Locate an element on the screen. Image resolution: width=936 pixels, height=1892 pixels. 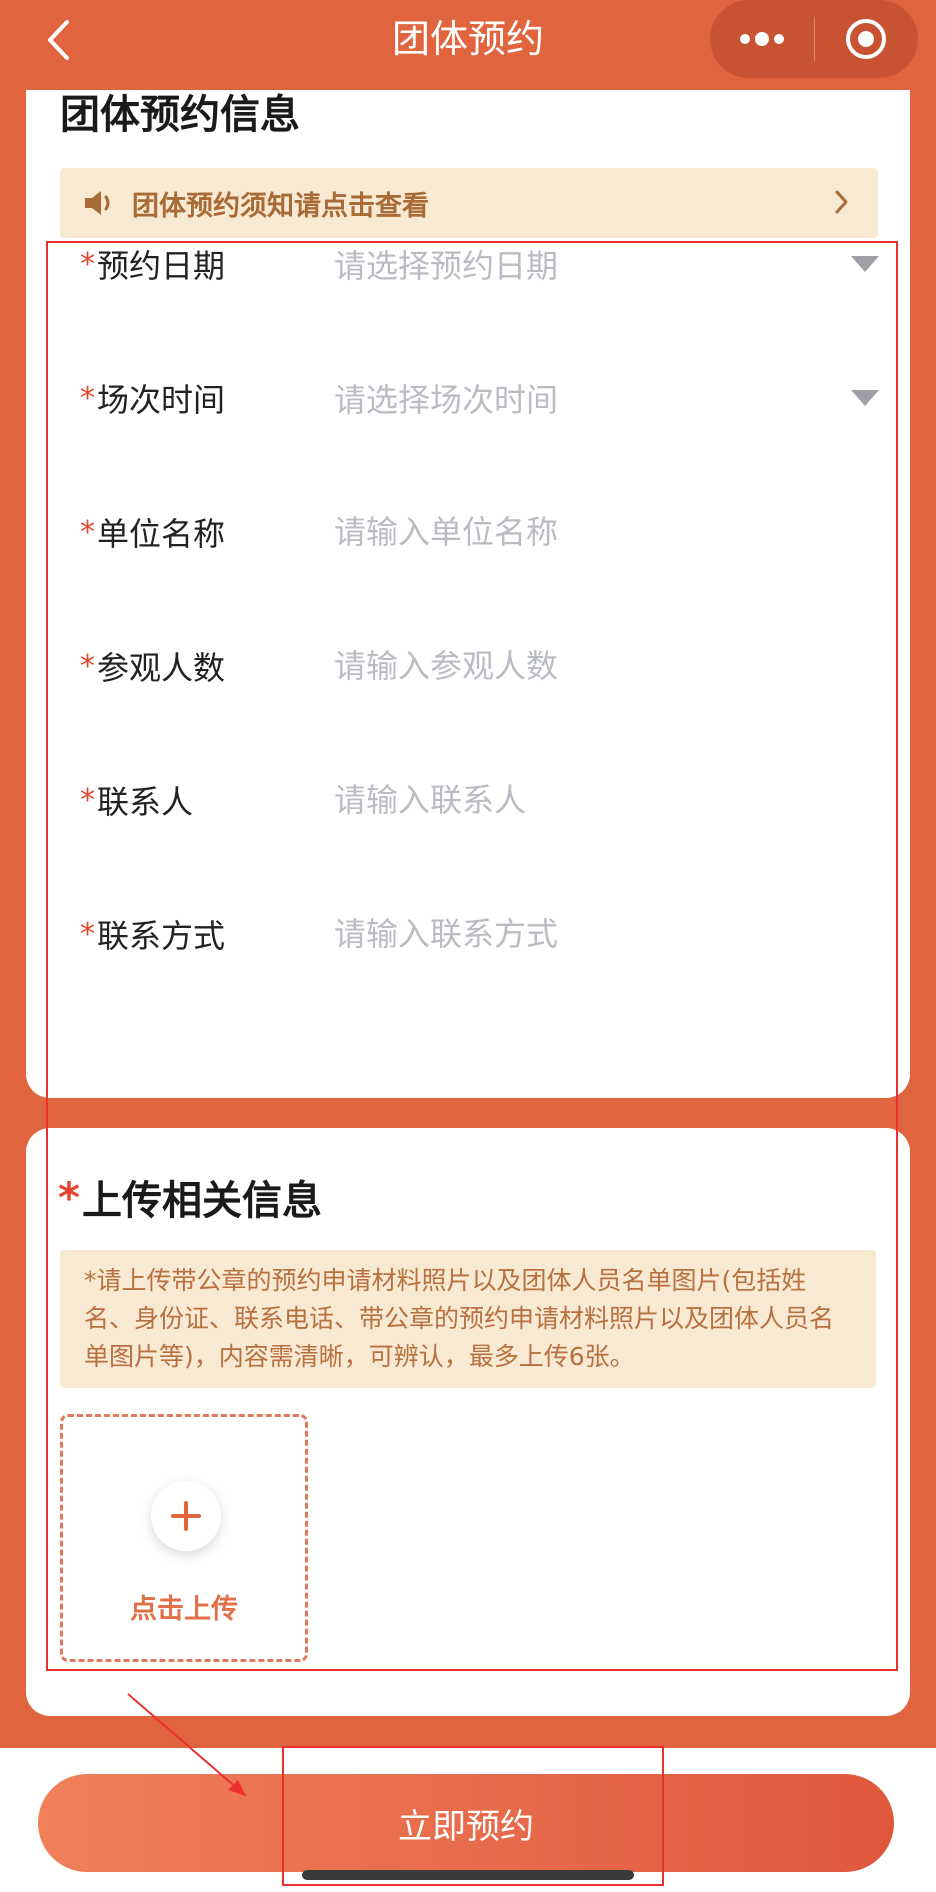
upload-button: 点击上传 is located at coordinates (184, 1538).